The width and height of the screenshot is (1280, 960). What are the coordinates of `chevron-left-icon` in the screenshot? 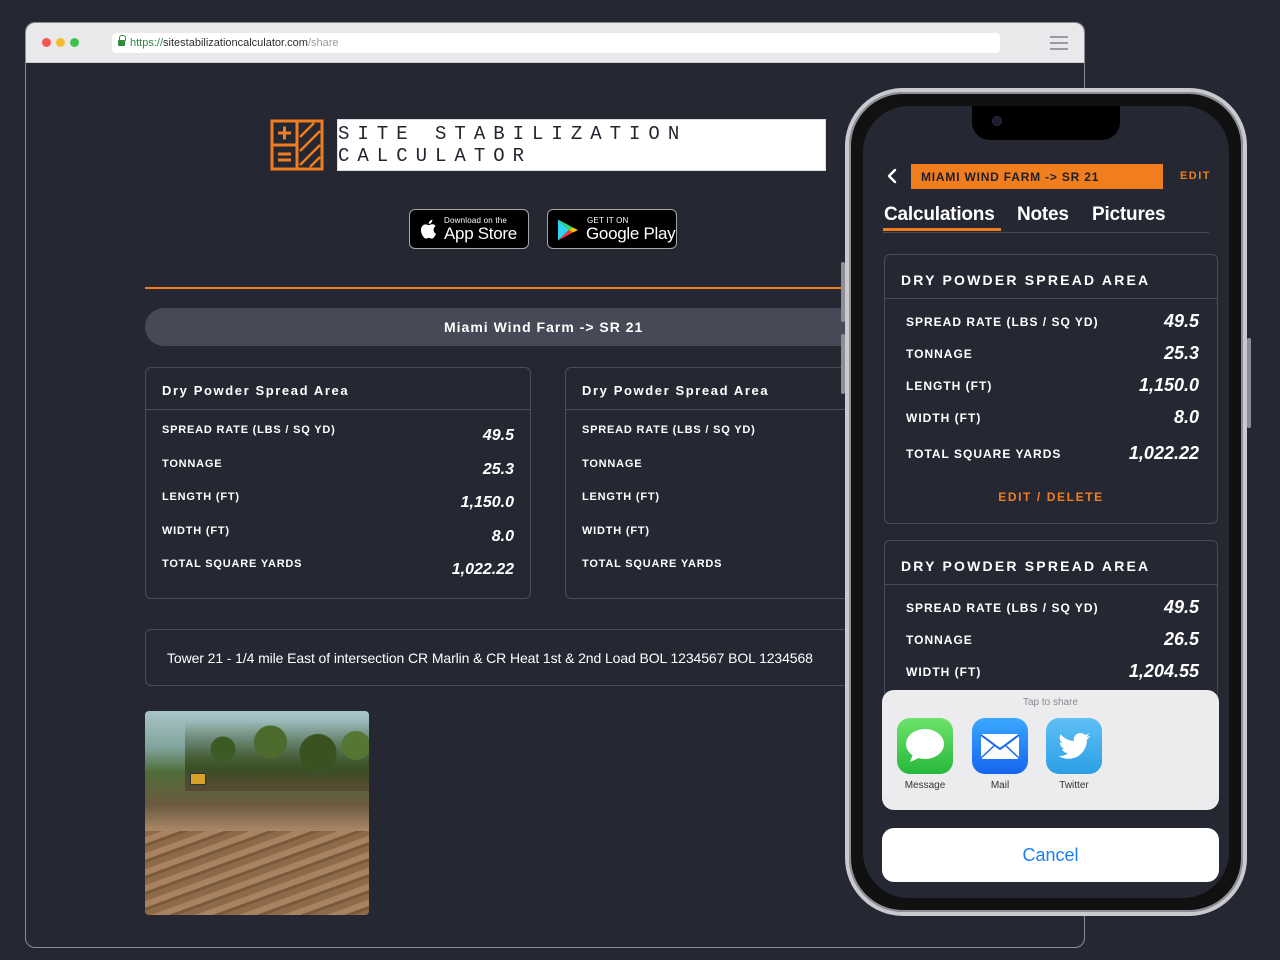 It's located at (892, 176).